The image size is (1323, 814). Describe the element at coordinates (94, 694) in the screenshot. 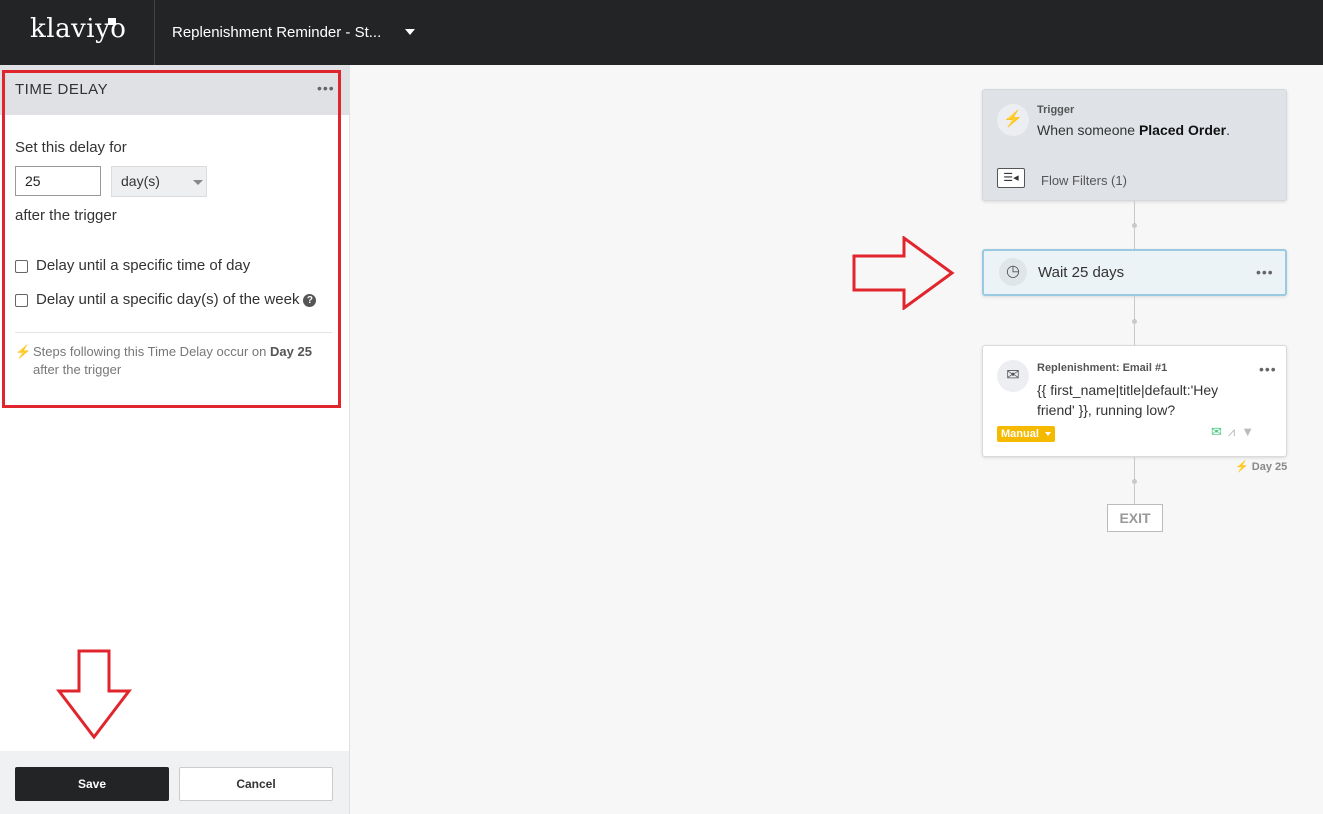

I see `annotation-down-arrow-icon` at that location.